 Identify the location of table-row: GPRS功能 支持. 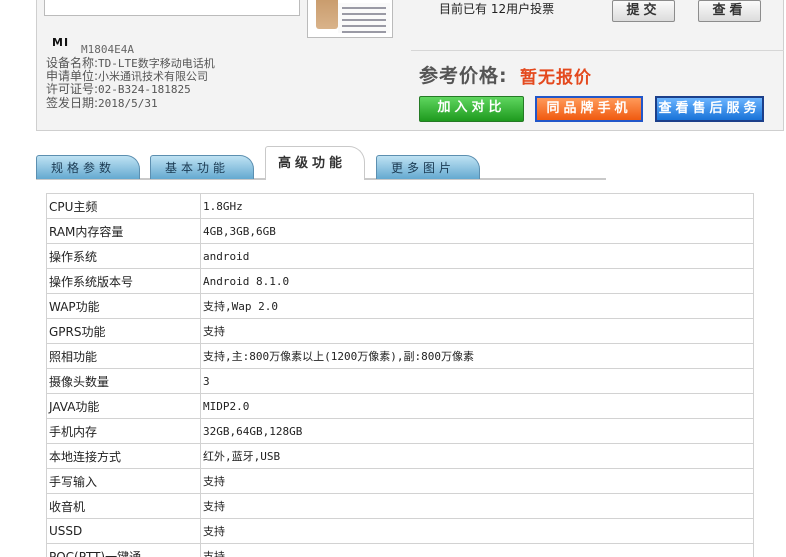
(400, 331).